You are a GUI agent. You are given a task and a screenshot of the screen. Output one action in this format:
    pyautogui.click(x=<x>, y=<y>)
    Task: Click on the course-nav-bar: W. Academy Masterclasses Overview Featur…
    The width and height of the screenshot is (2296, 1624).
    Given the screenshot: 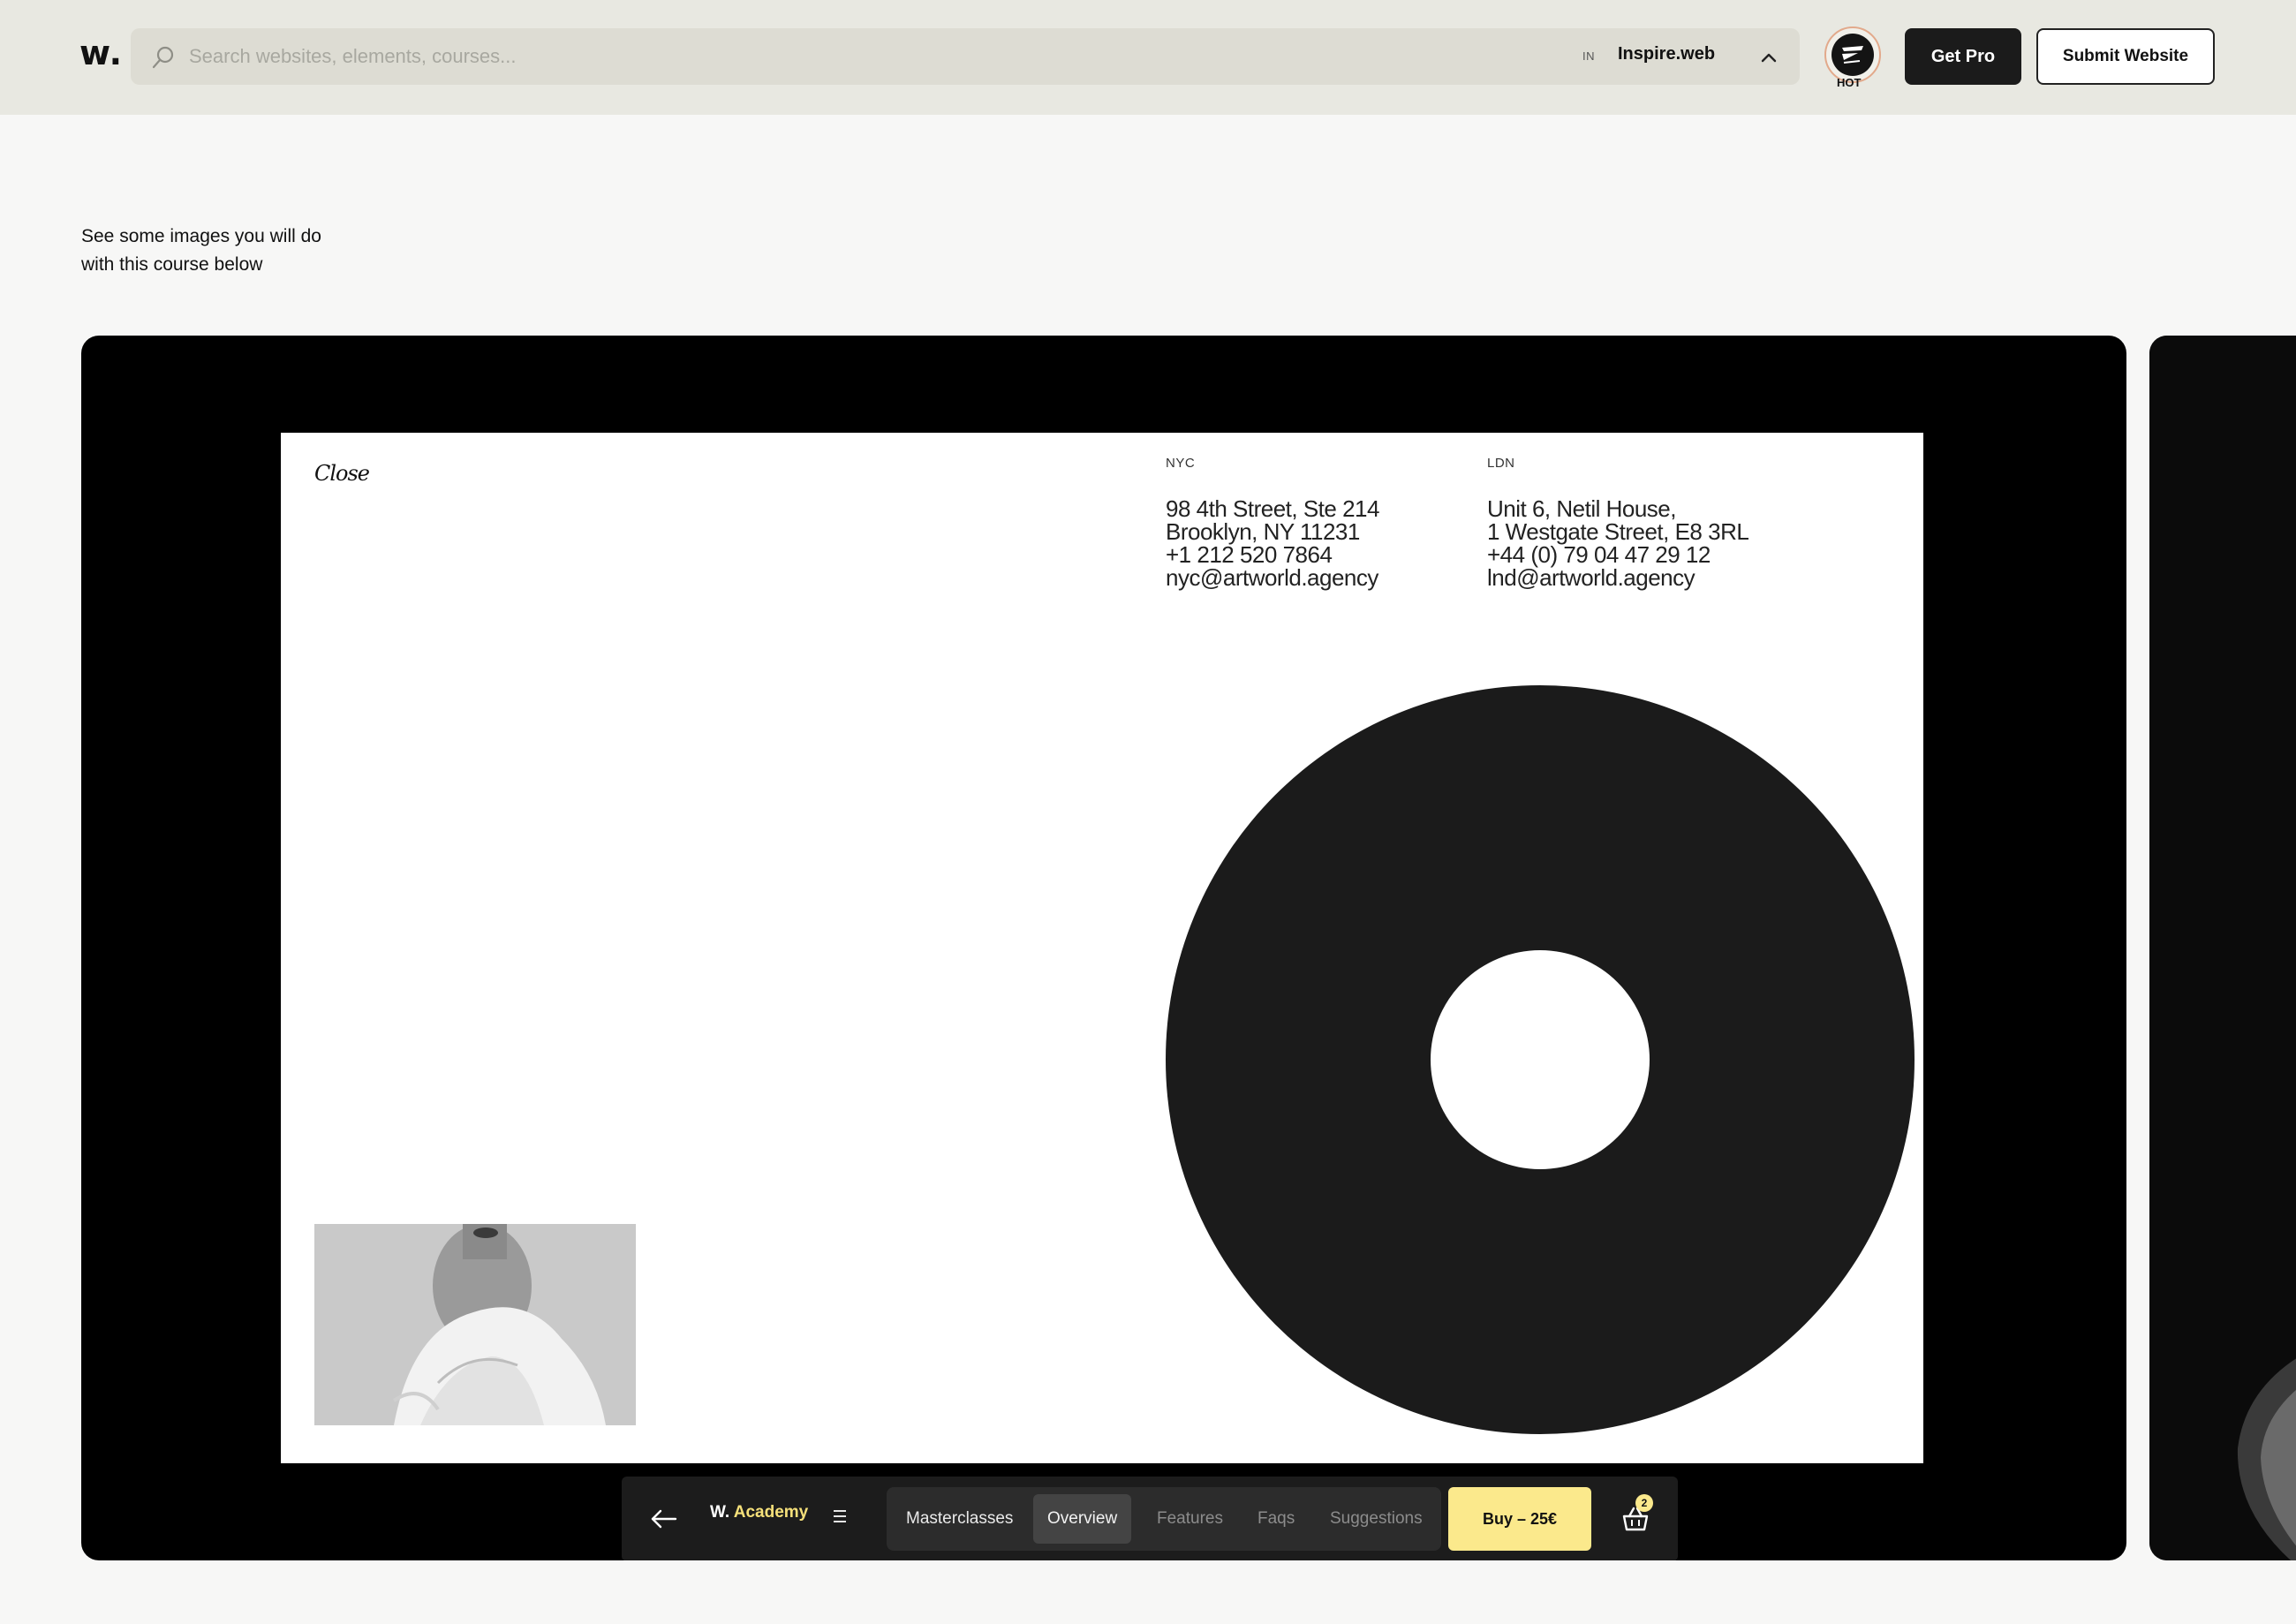 What is the action you would take?
    pyautogui.click(x=1150, y=1518)
    